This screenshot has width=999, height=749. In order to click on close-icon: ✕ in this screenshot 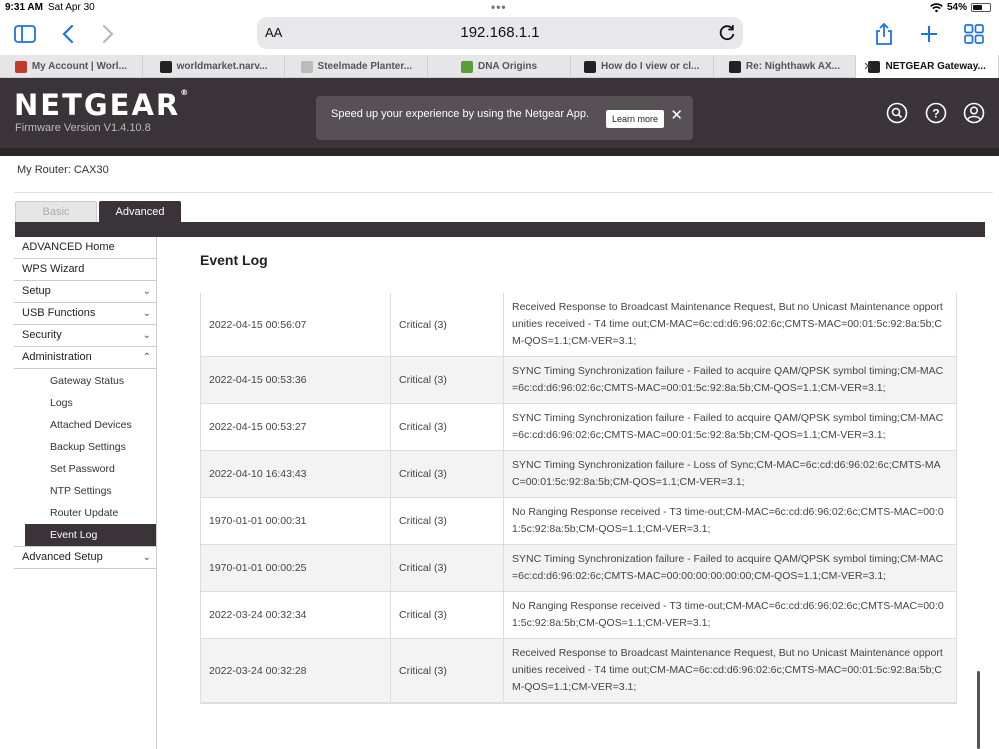, I will do `click(676, 115)`.